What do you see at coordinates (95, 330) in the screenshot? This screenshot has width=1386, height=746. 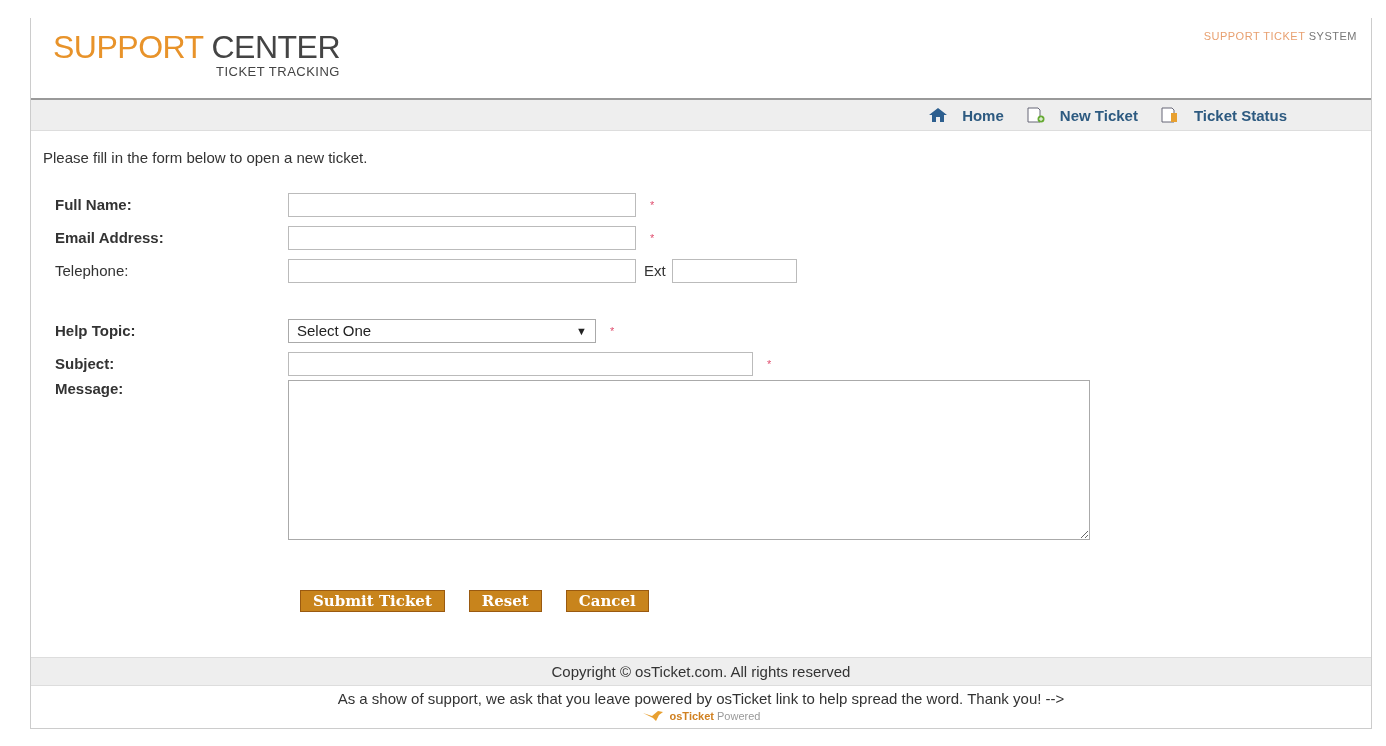 I see `field-label: Help Topic:` at bounding box center [95, 330].